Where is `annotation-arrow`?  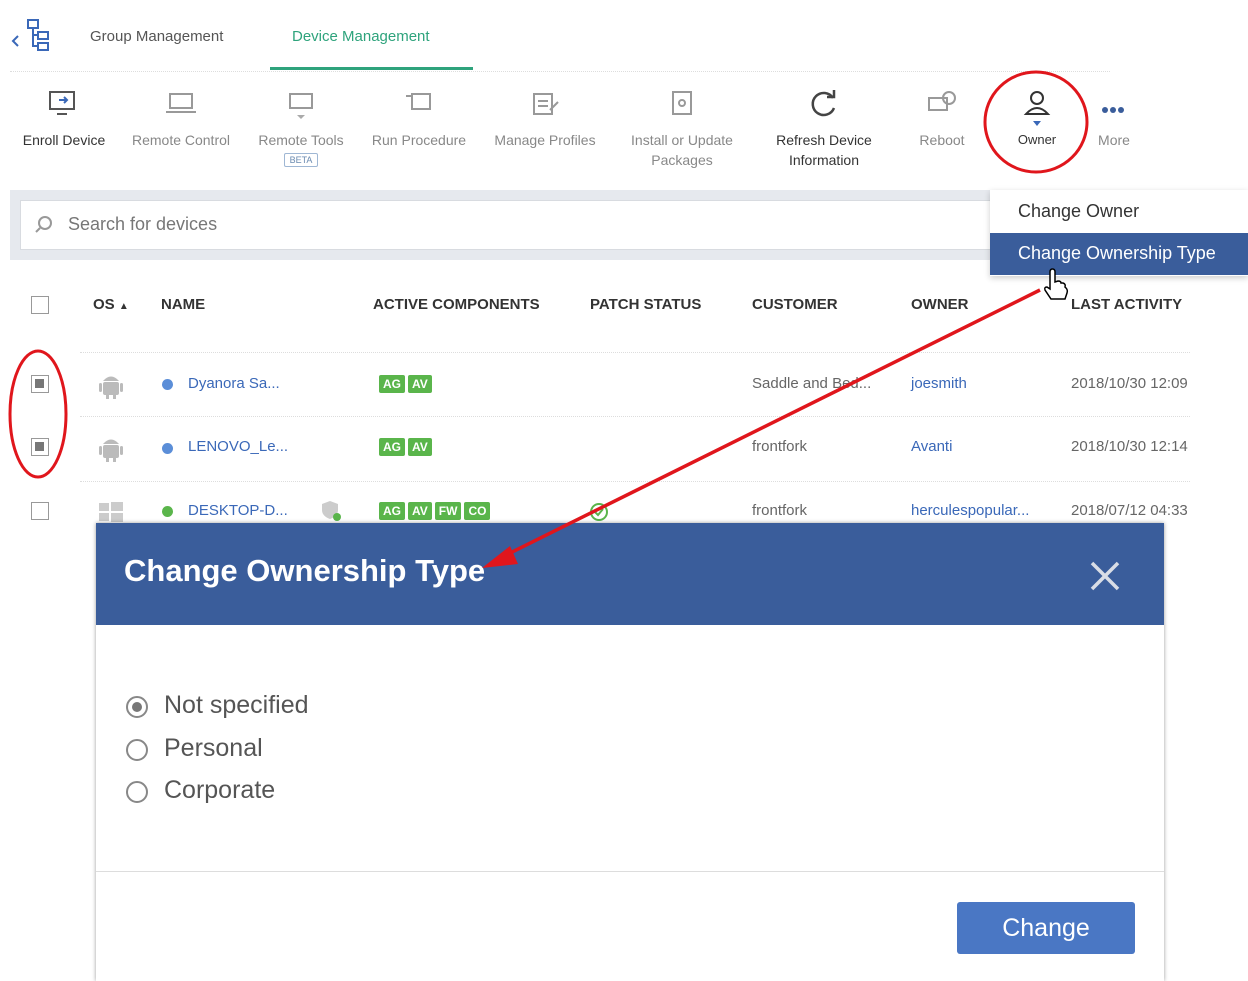
annotation-arrow is located at coordinates (771, 423).